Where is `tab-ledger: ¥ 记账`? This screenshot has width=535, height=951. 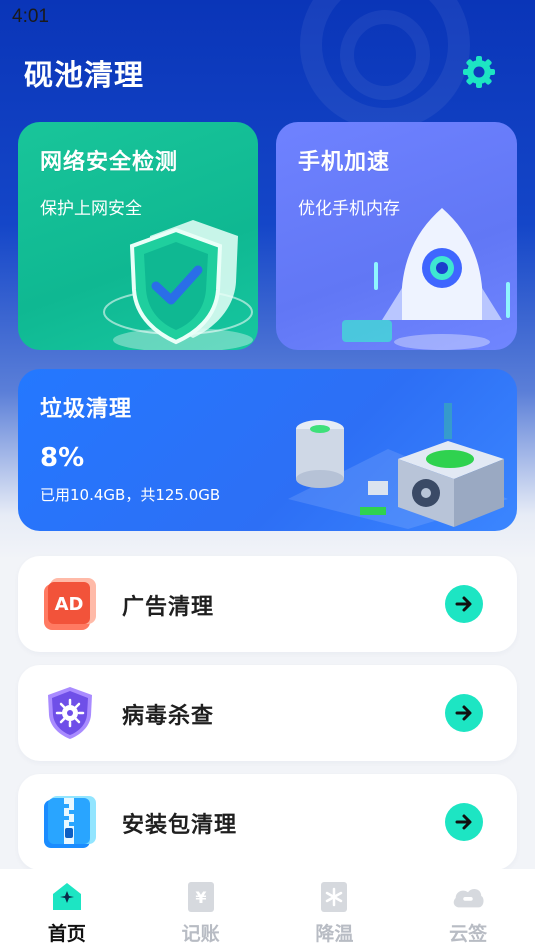
tab-ledger: ¥ 记账 is located at coordinates (201, 910).